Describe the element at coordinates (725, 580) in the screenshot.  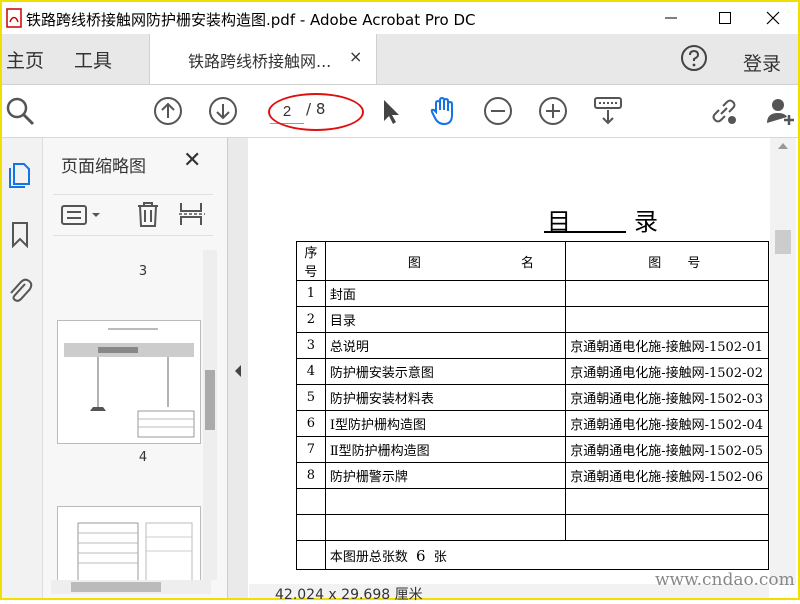
I see `watermark: www.cndao.com` at that location.